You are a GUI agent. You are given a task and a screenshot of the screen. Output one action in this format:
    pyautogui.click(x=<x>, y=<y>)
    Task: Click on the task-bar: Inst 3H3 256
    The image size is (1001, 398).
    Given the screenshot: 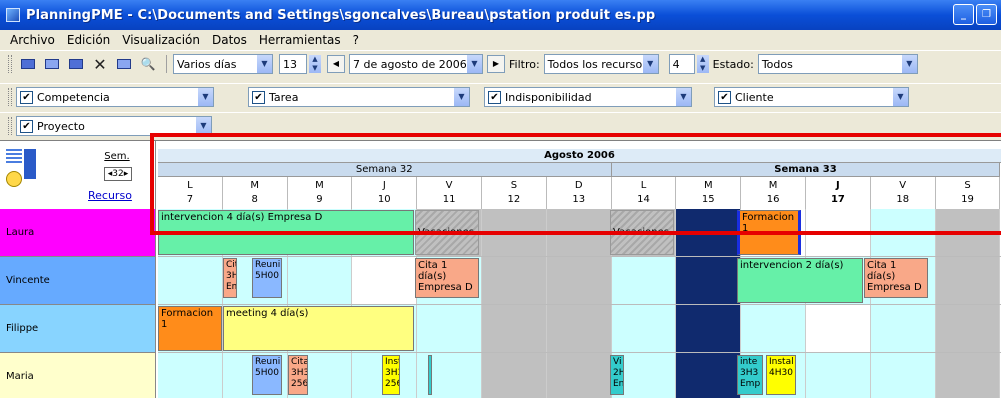 What is the action you would take?
    pyautogui.click(x=391, y=375)
    